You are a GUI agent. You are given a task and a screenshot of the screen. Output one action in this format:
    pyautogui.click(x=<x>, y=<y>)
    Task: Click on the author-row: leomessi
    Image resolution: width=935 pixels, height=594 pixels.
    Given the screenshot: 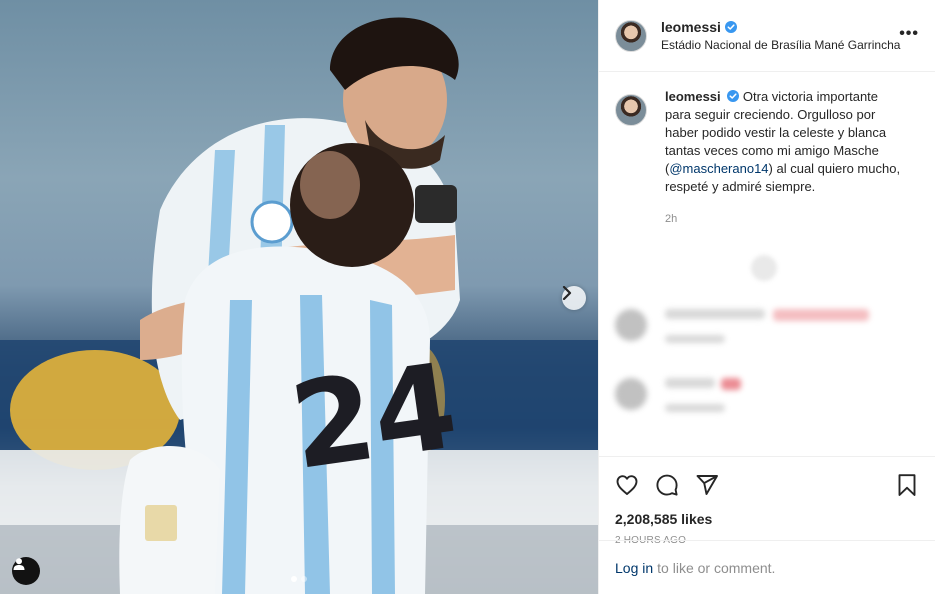 What is the action you would take?
    pyautogui.click(x=780, y=27)
    